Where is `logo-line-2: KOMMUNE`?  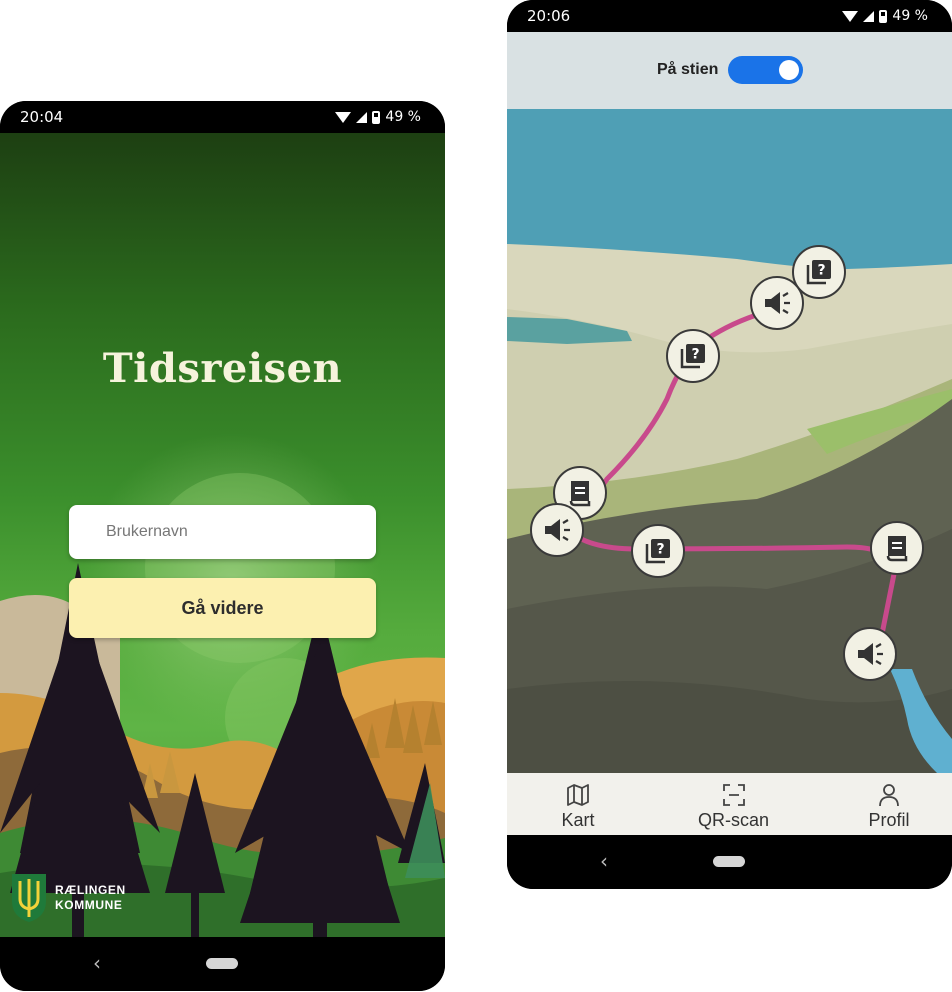 logo-line-2: KOMMUNE is located at coordinates (89, 905).